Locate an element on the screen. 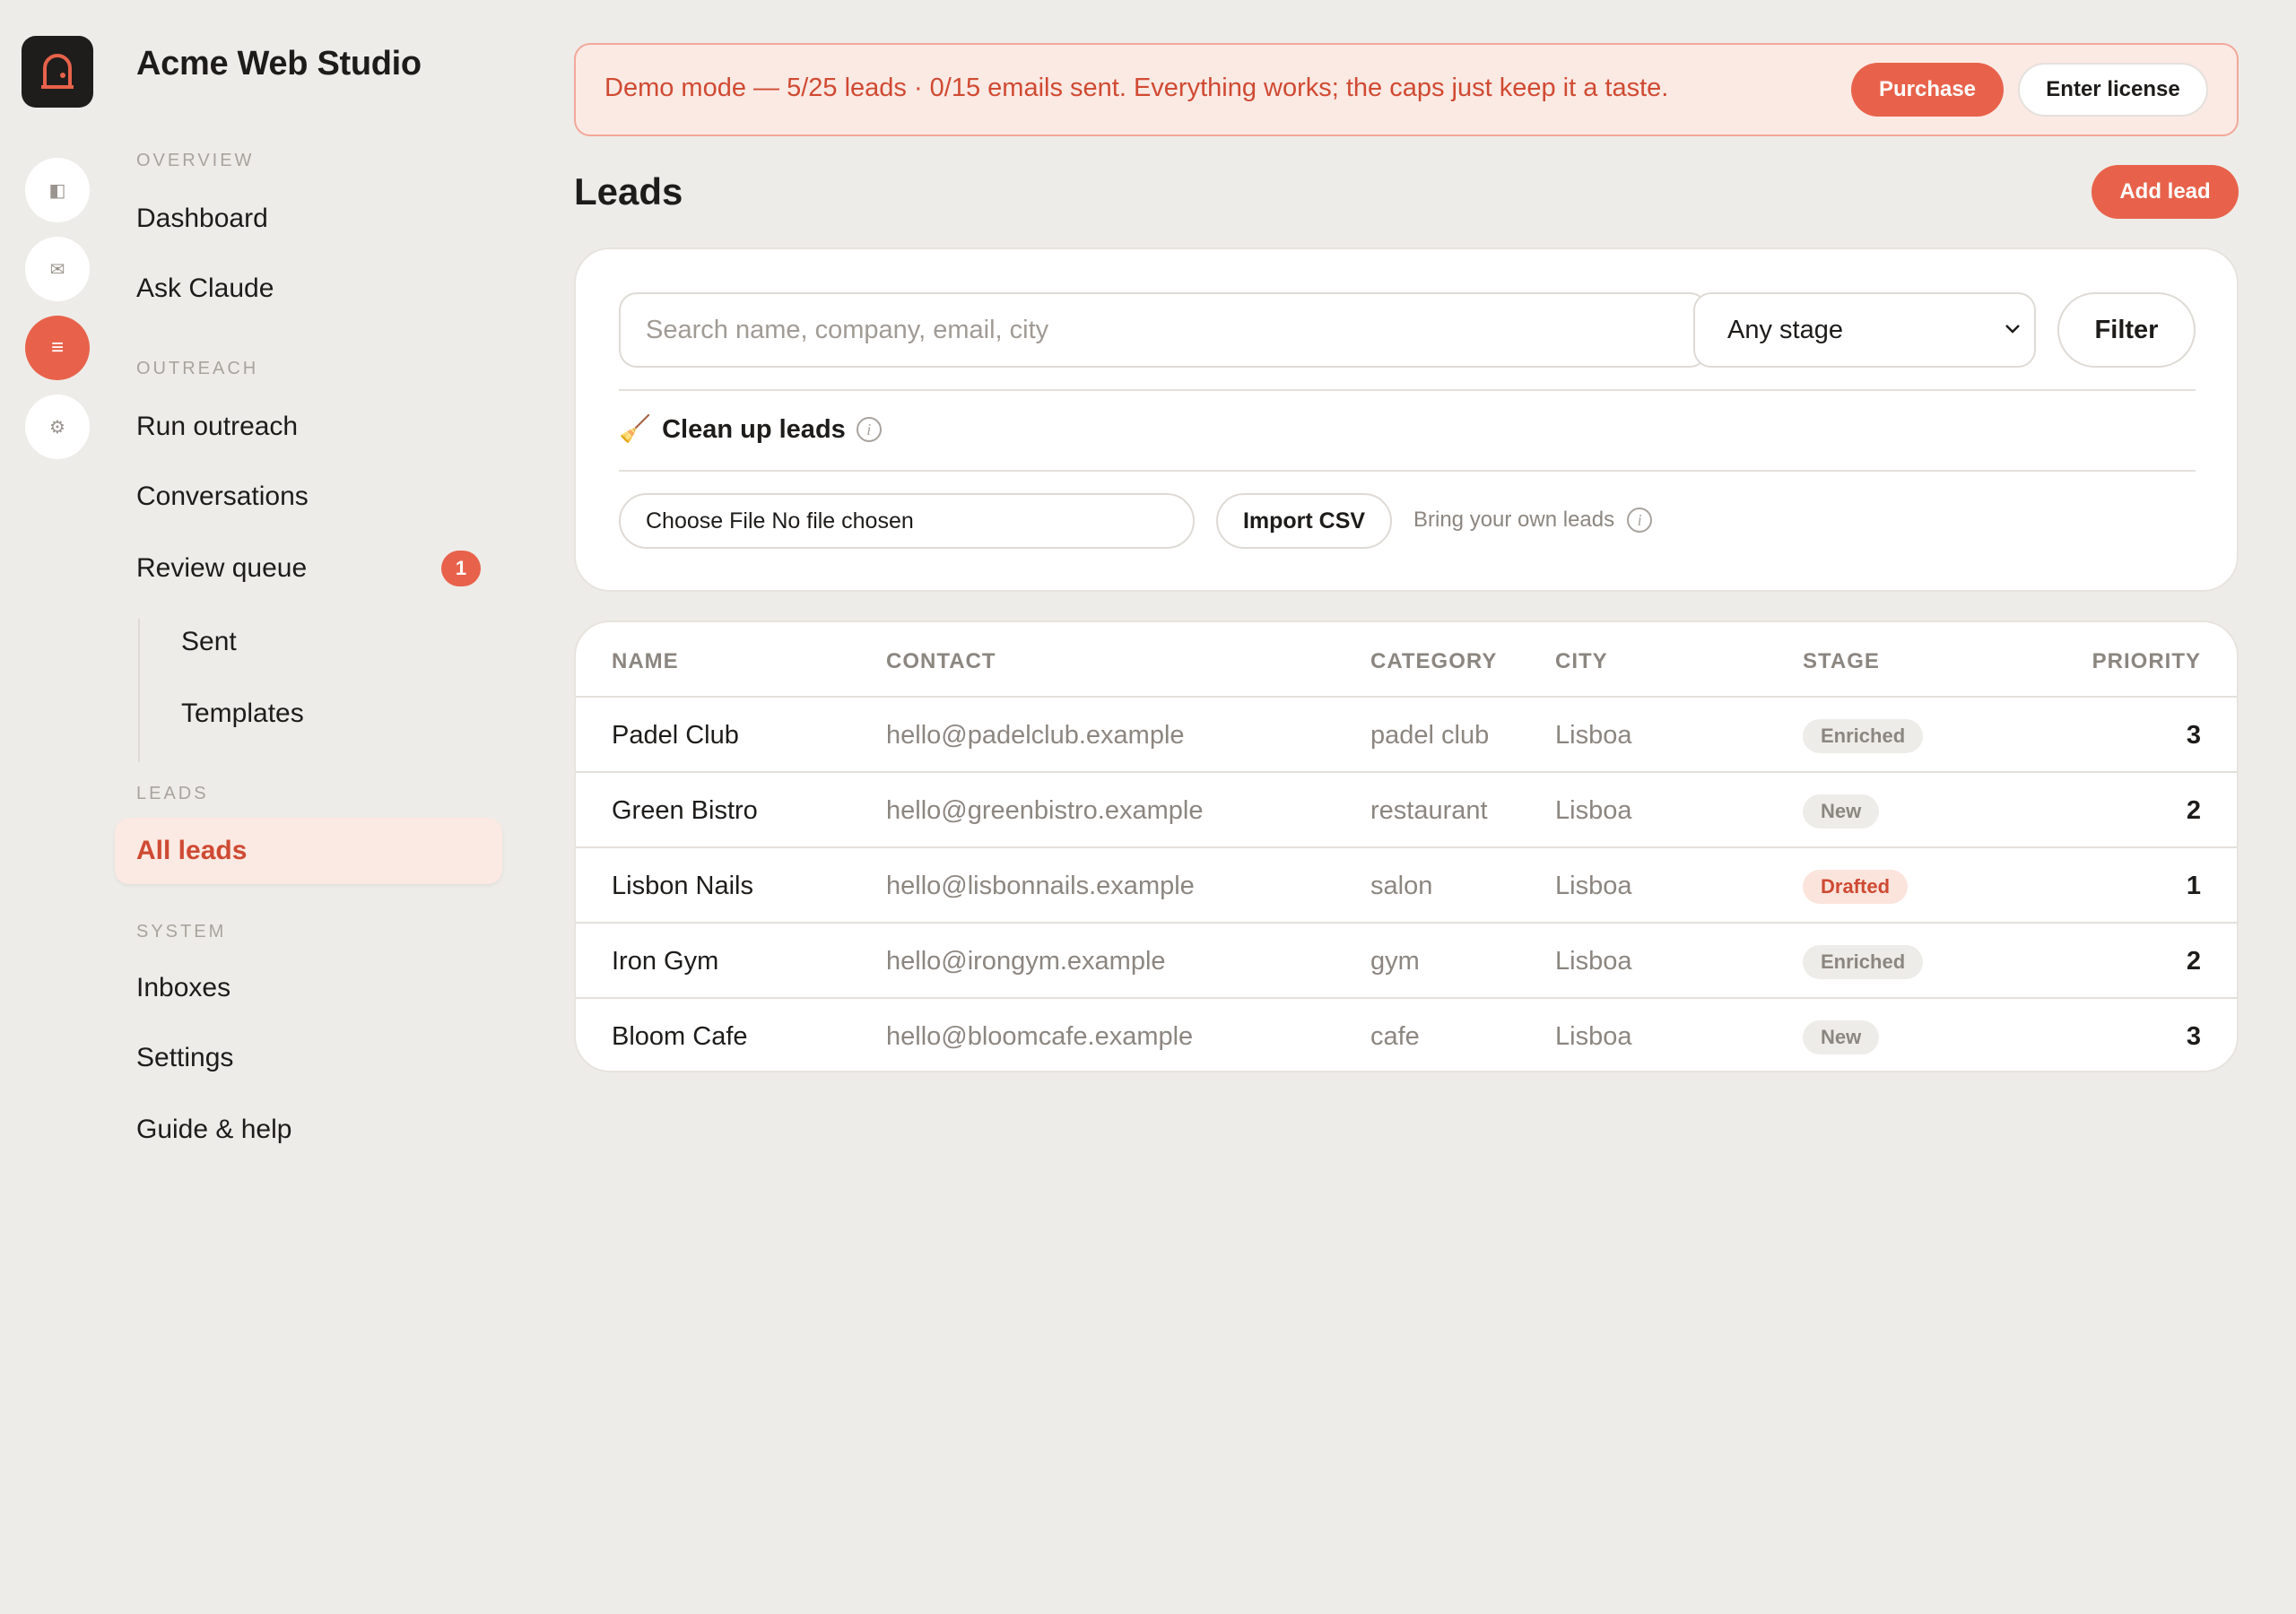  nav-item-review-queue: Review queue is located at coordinates (221, 568).